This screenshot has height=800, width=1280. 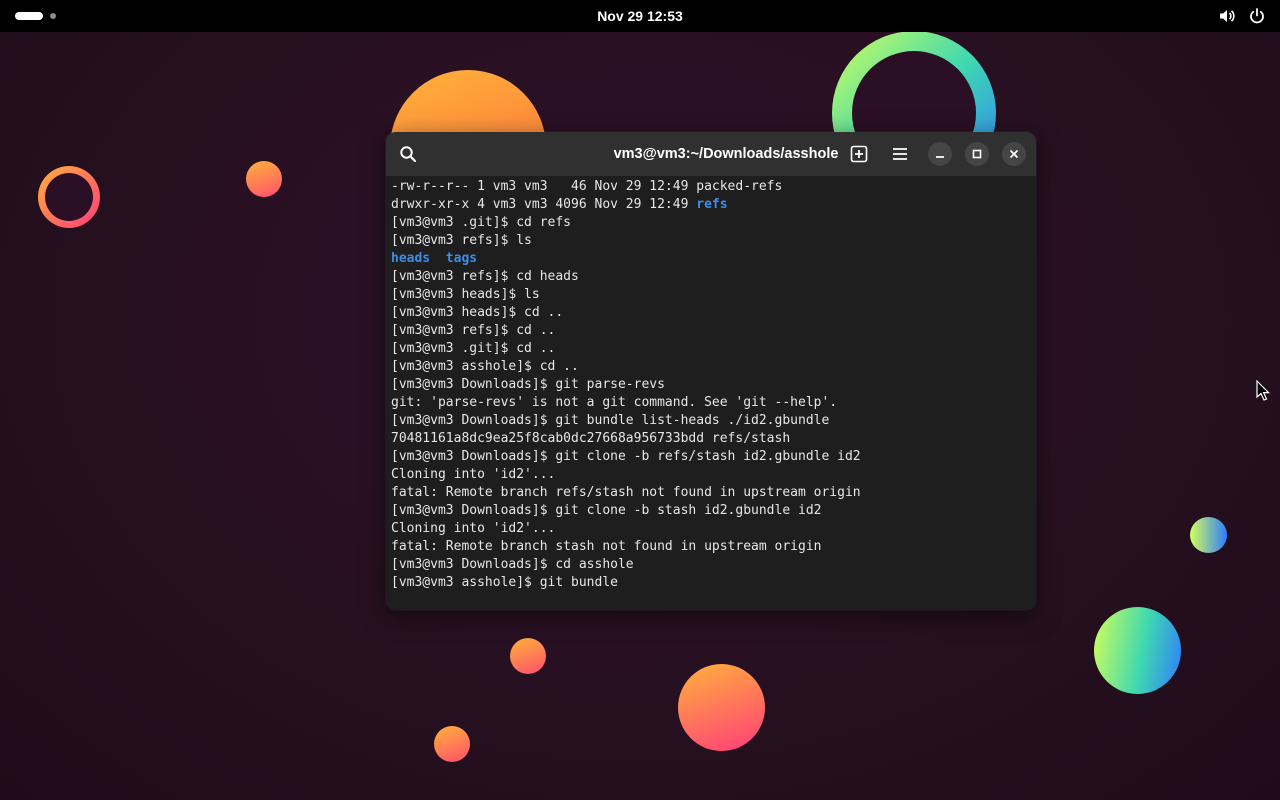 What do you see at coordinates (711, 583) in the screenshot?
I see `terminal-line: [vm3@vm3 asshole]$ git bundle` at bounding box center [711, 583].